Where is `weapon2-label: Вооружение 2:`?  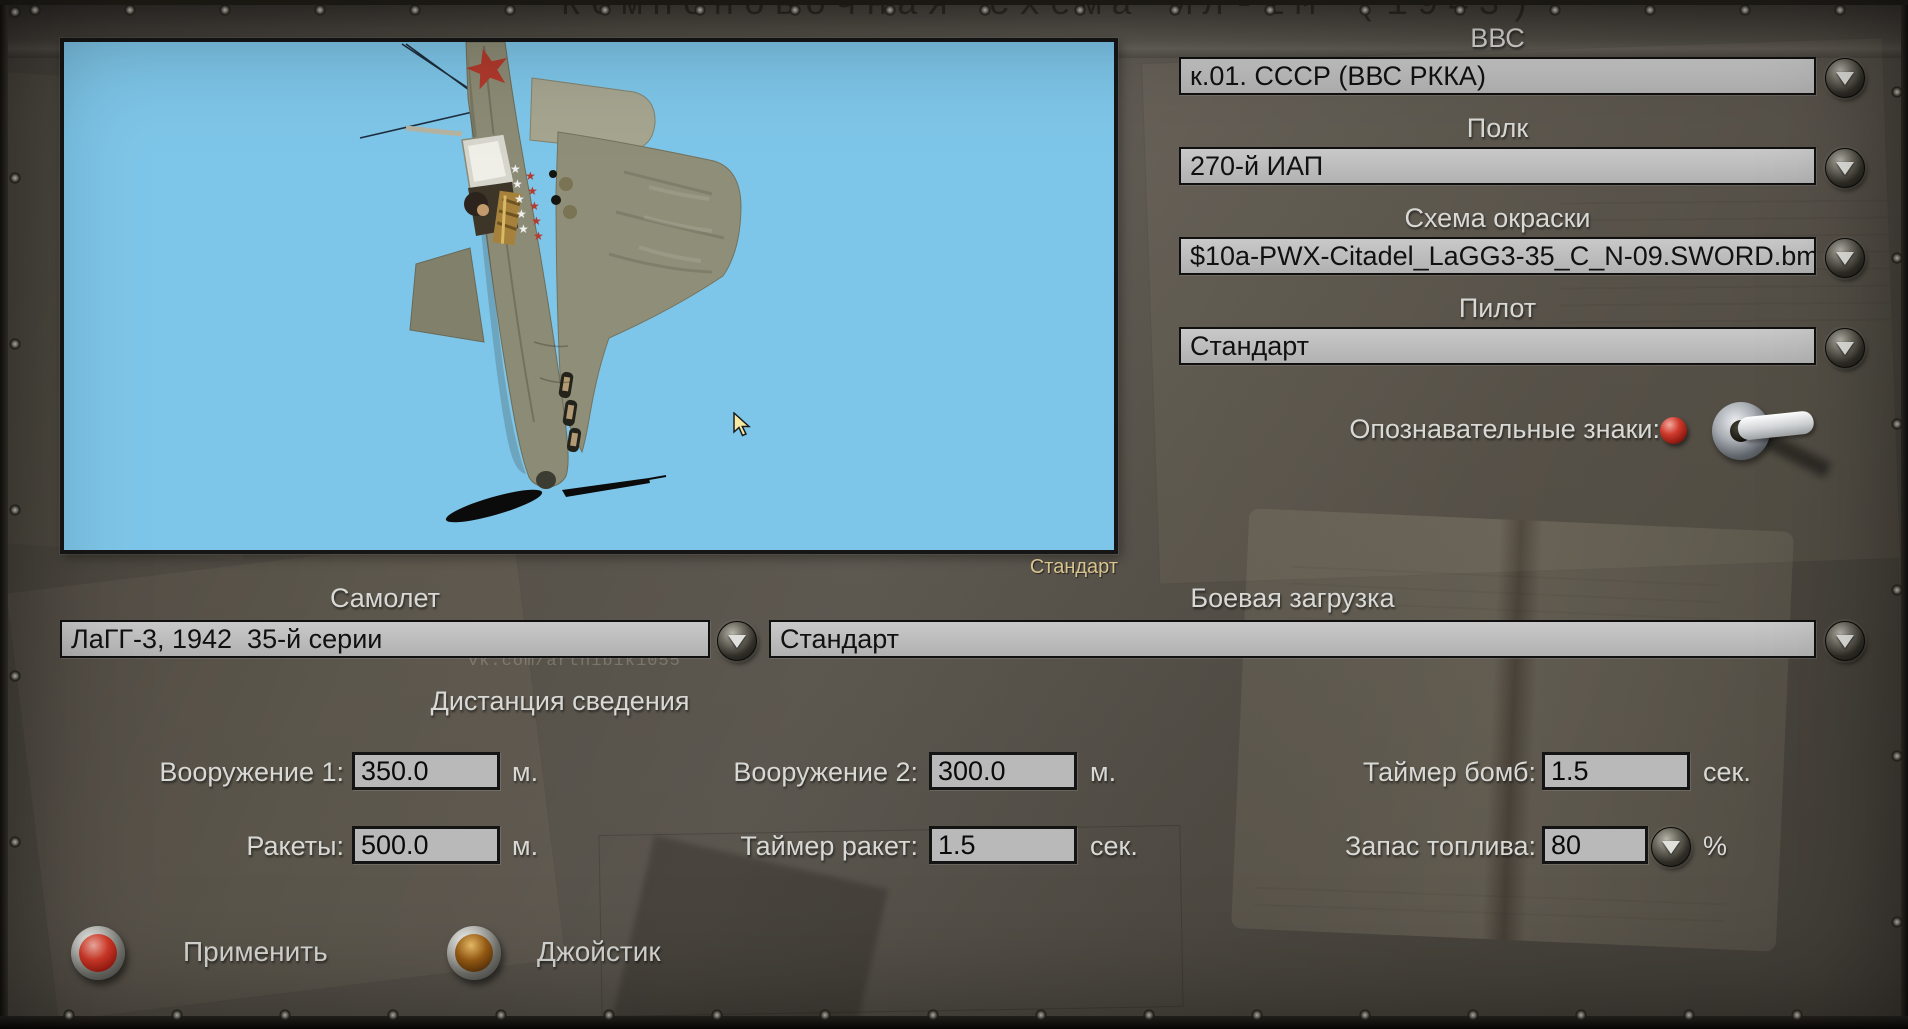
weapon2-label: Вооружение 2: is located at coordinates (825, 772).